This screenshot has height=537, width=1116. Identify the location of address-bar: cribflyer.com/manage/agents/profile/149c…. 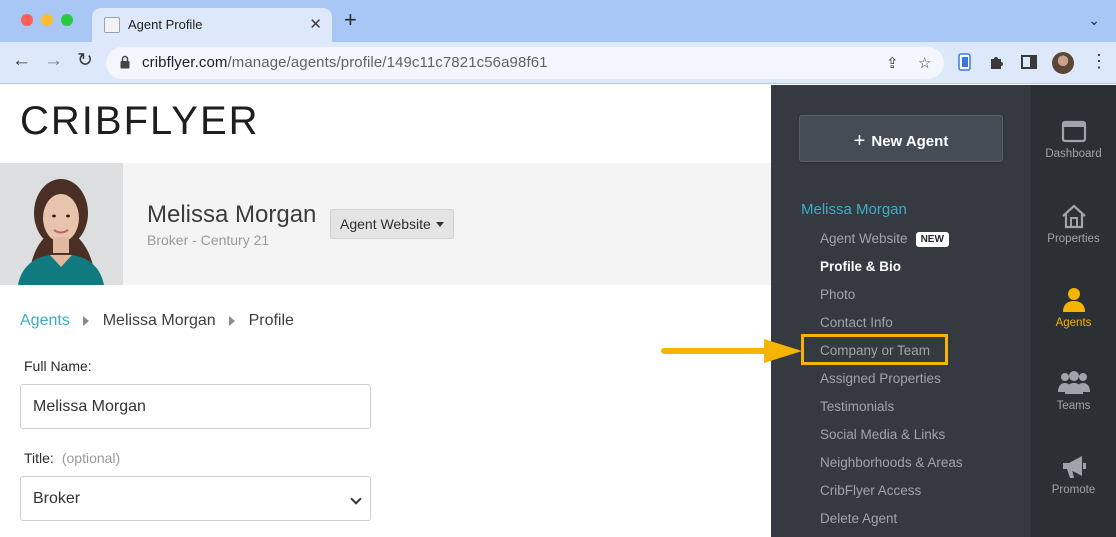
(525, 63).